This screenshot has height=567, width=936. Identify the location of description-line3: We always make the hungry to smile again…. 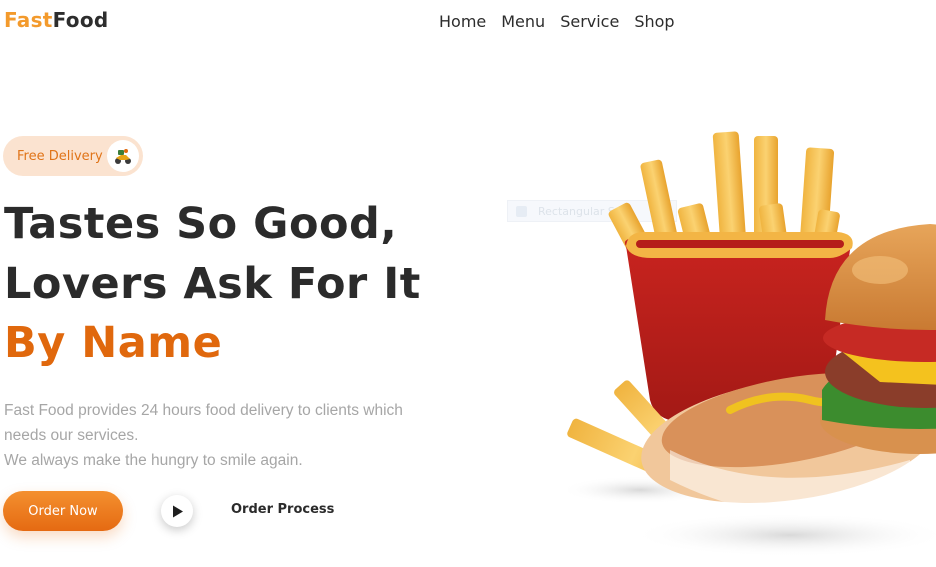
(153, 460).